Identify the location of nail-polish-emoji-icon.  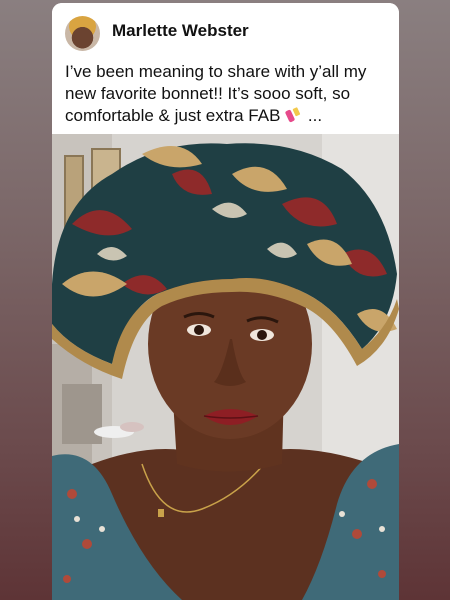
(294, 115).